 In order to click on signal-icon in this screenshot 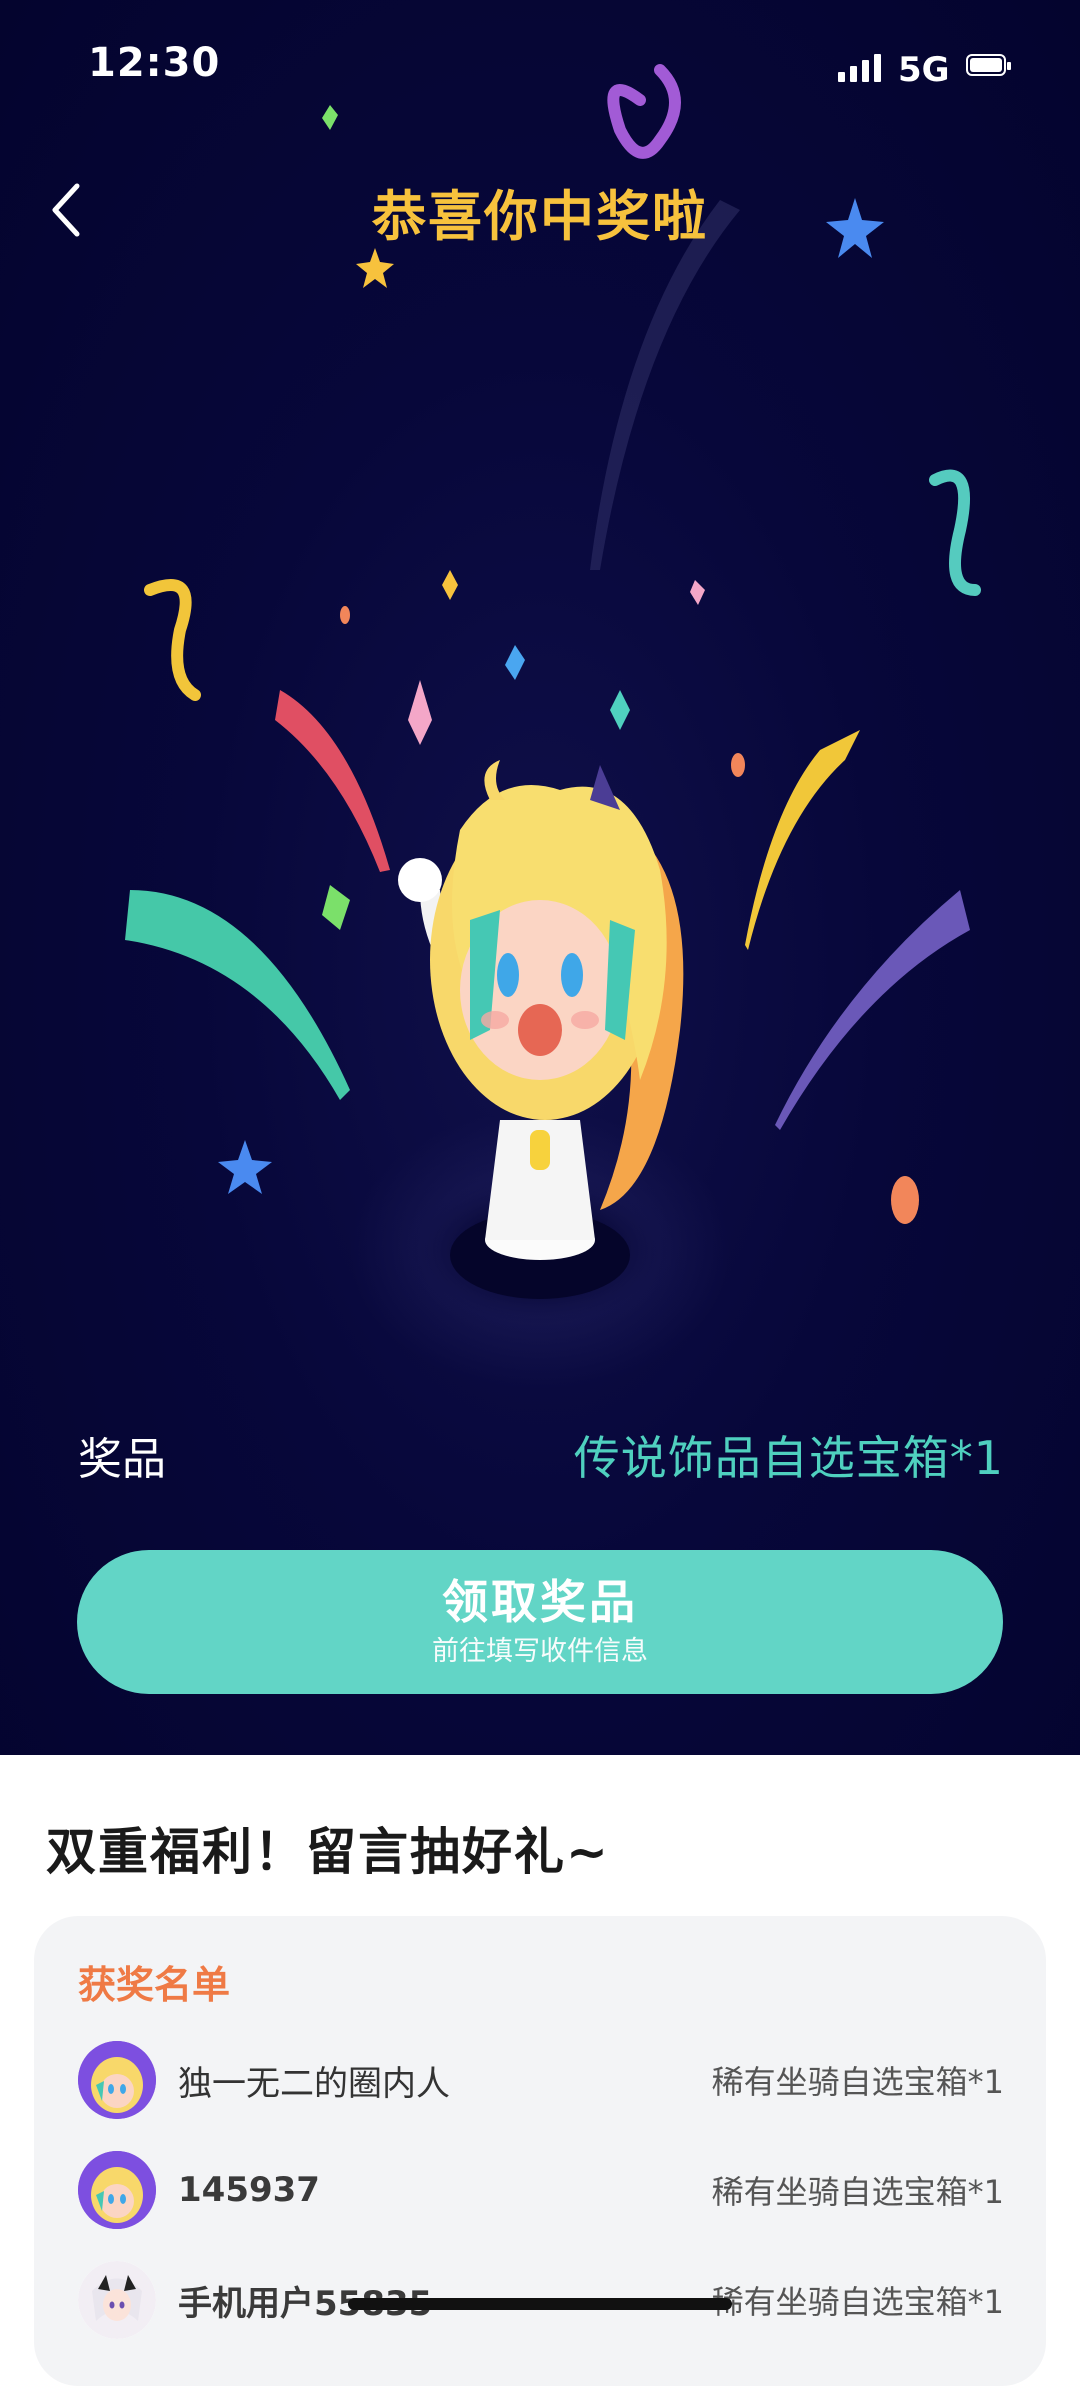, I will do `click(859, 67)`.